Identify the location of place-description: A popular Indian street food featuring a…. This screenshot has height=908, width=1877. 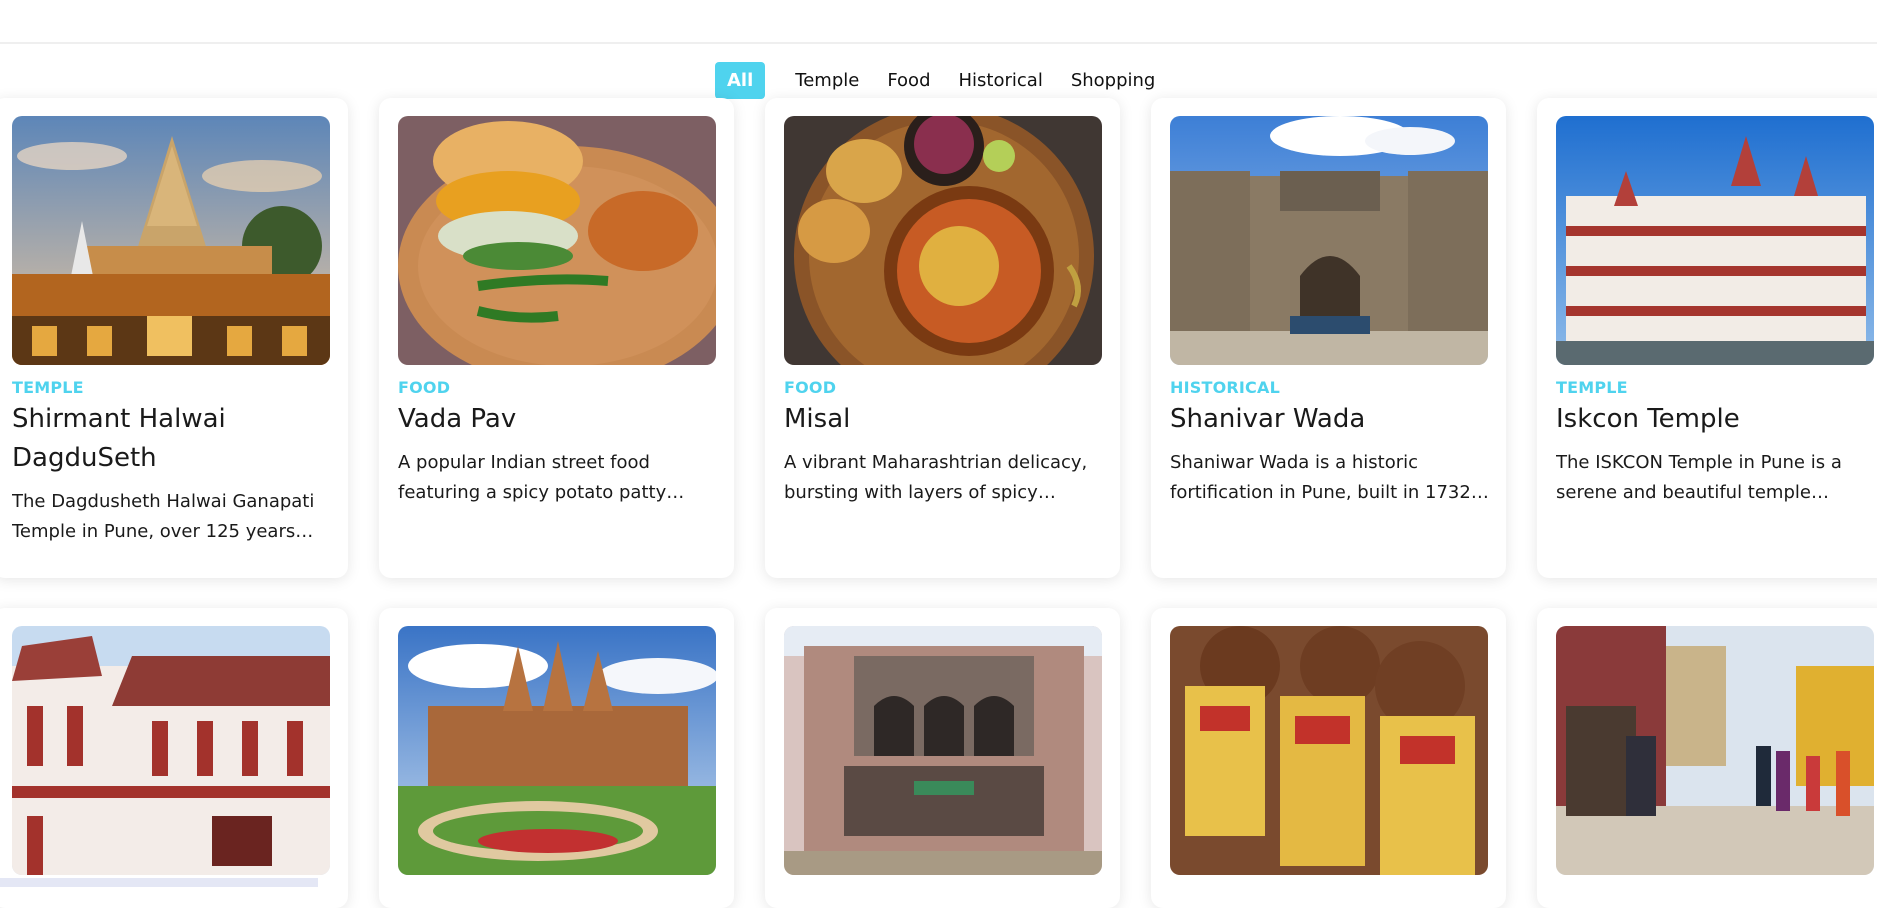
(532, 477).